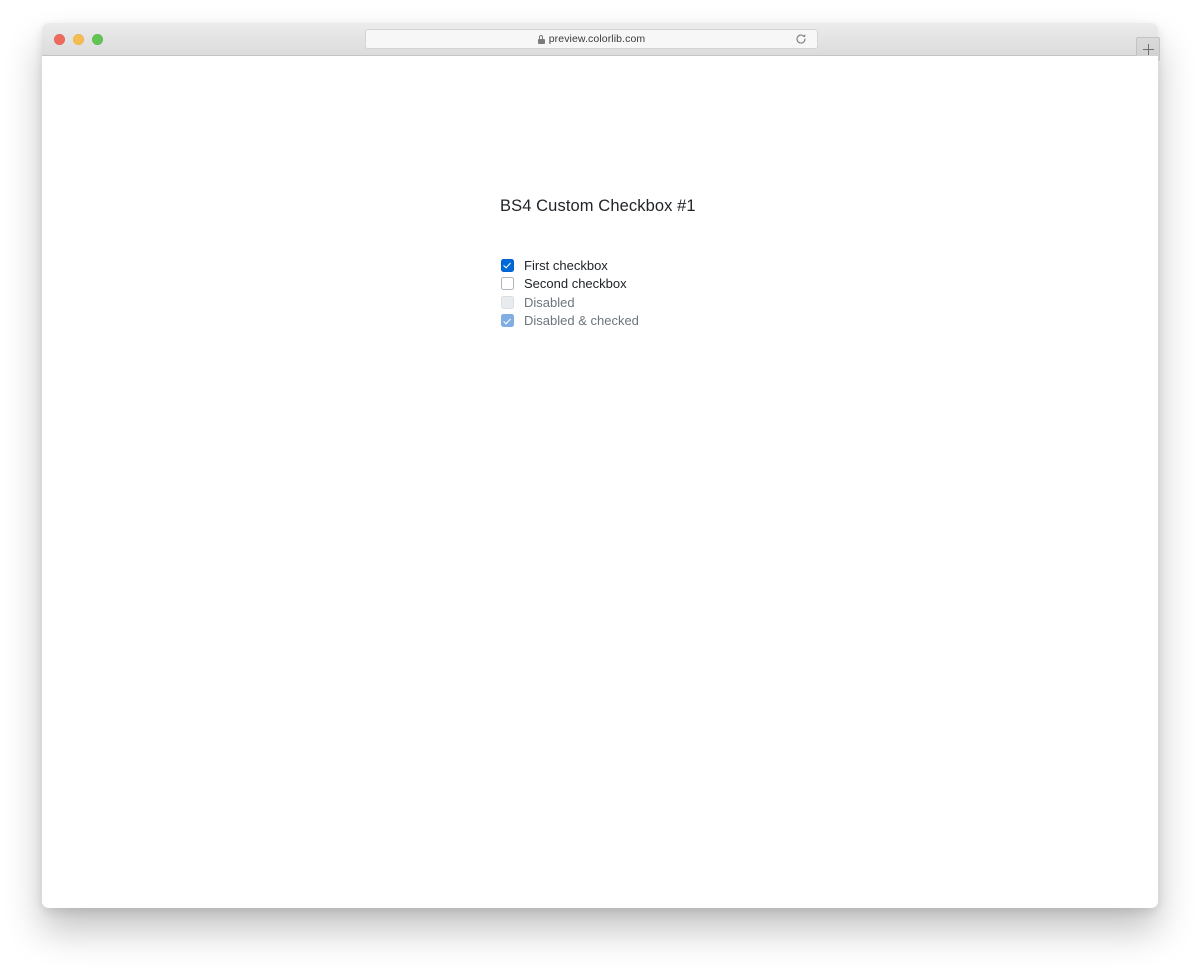 This screenshot has height=972, width=1200. I want to click on url-text: preview.colorlib.com, so click(597, 38).